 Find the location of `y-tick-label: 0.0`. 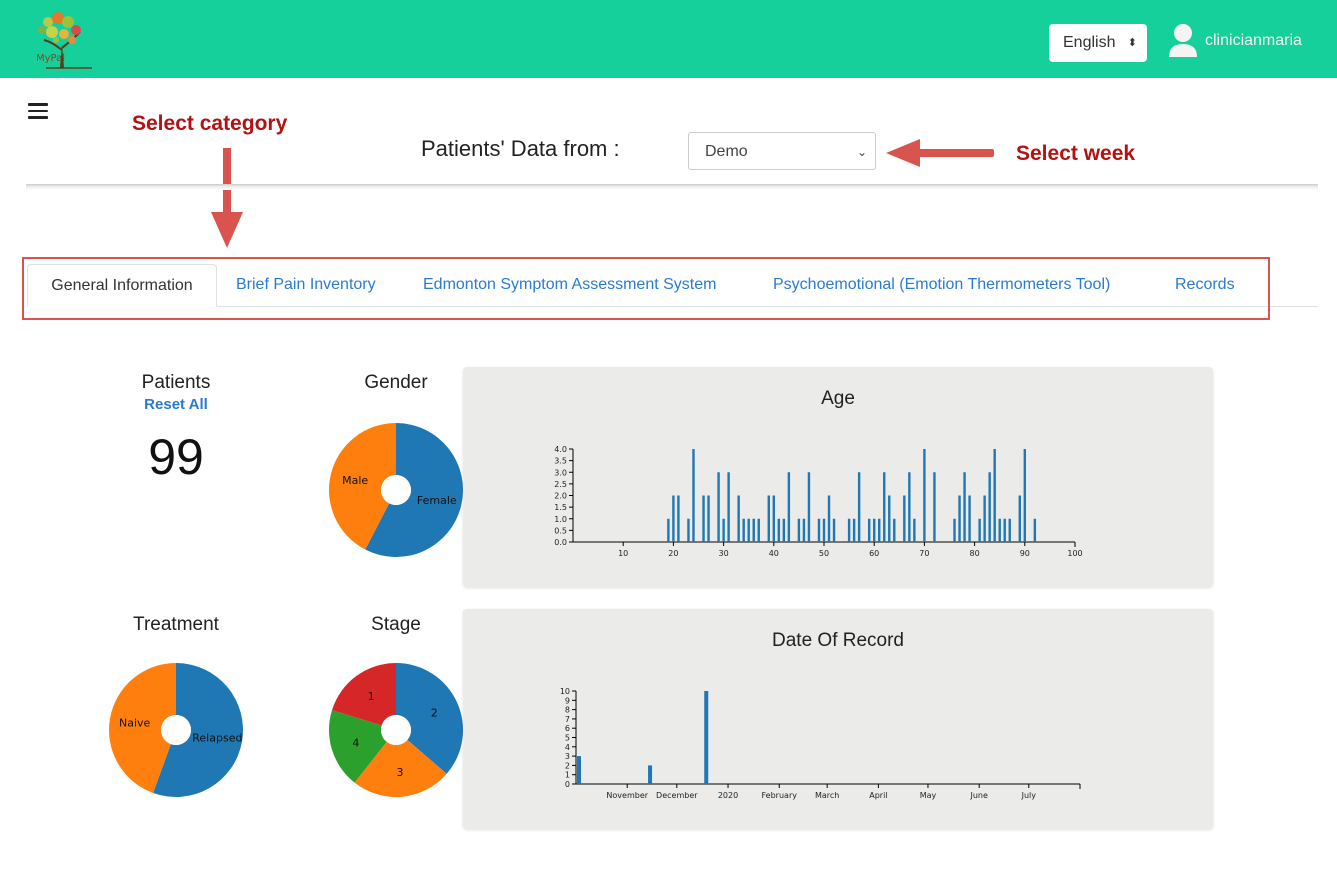

y-tick-label: 0.0 is located at coordinates (560, 542).